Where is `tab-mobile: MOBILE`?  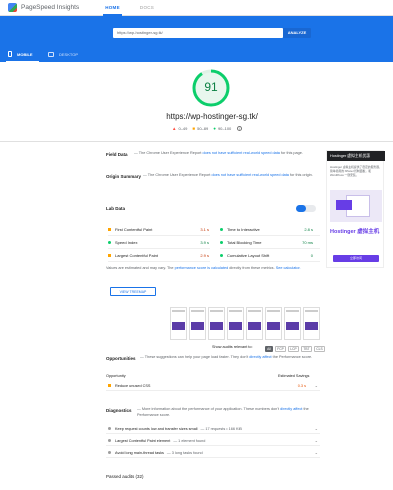 tab-mobile: MOBILE is located at coordinates (22, 54).